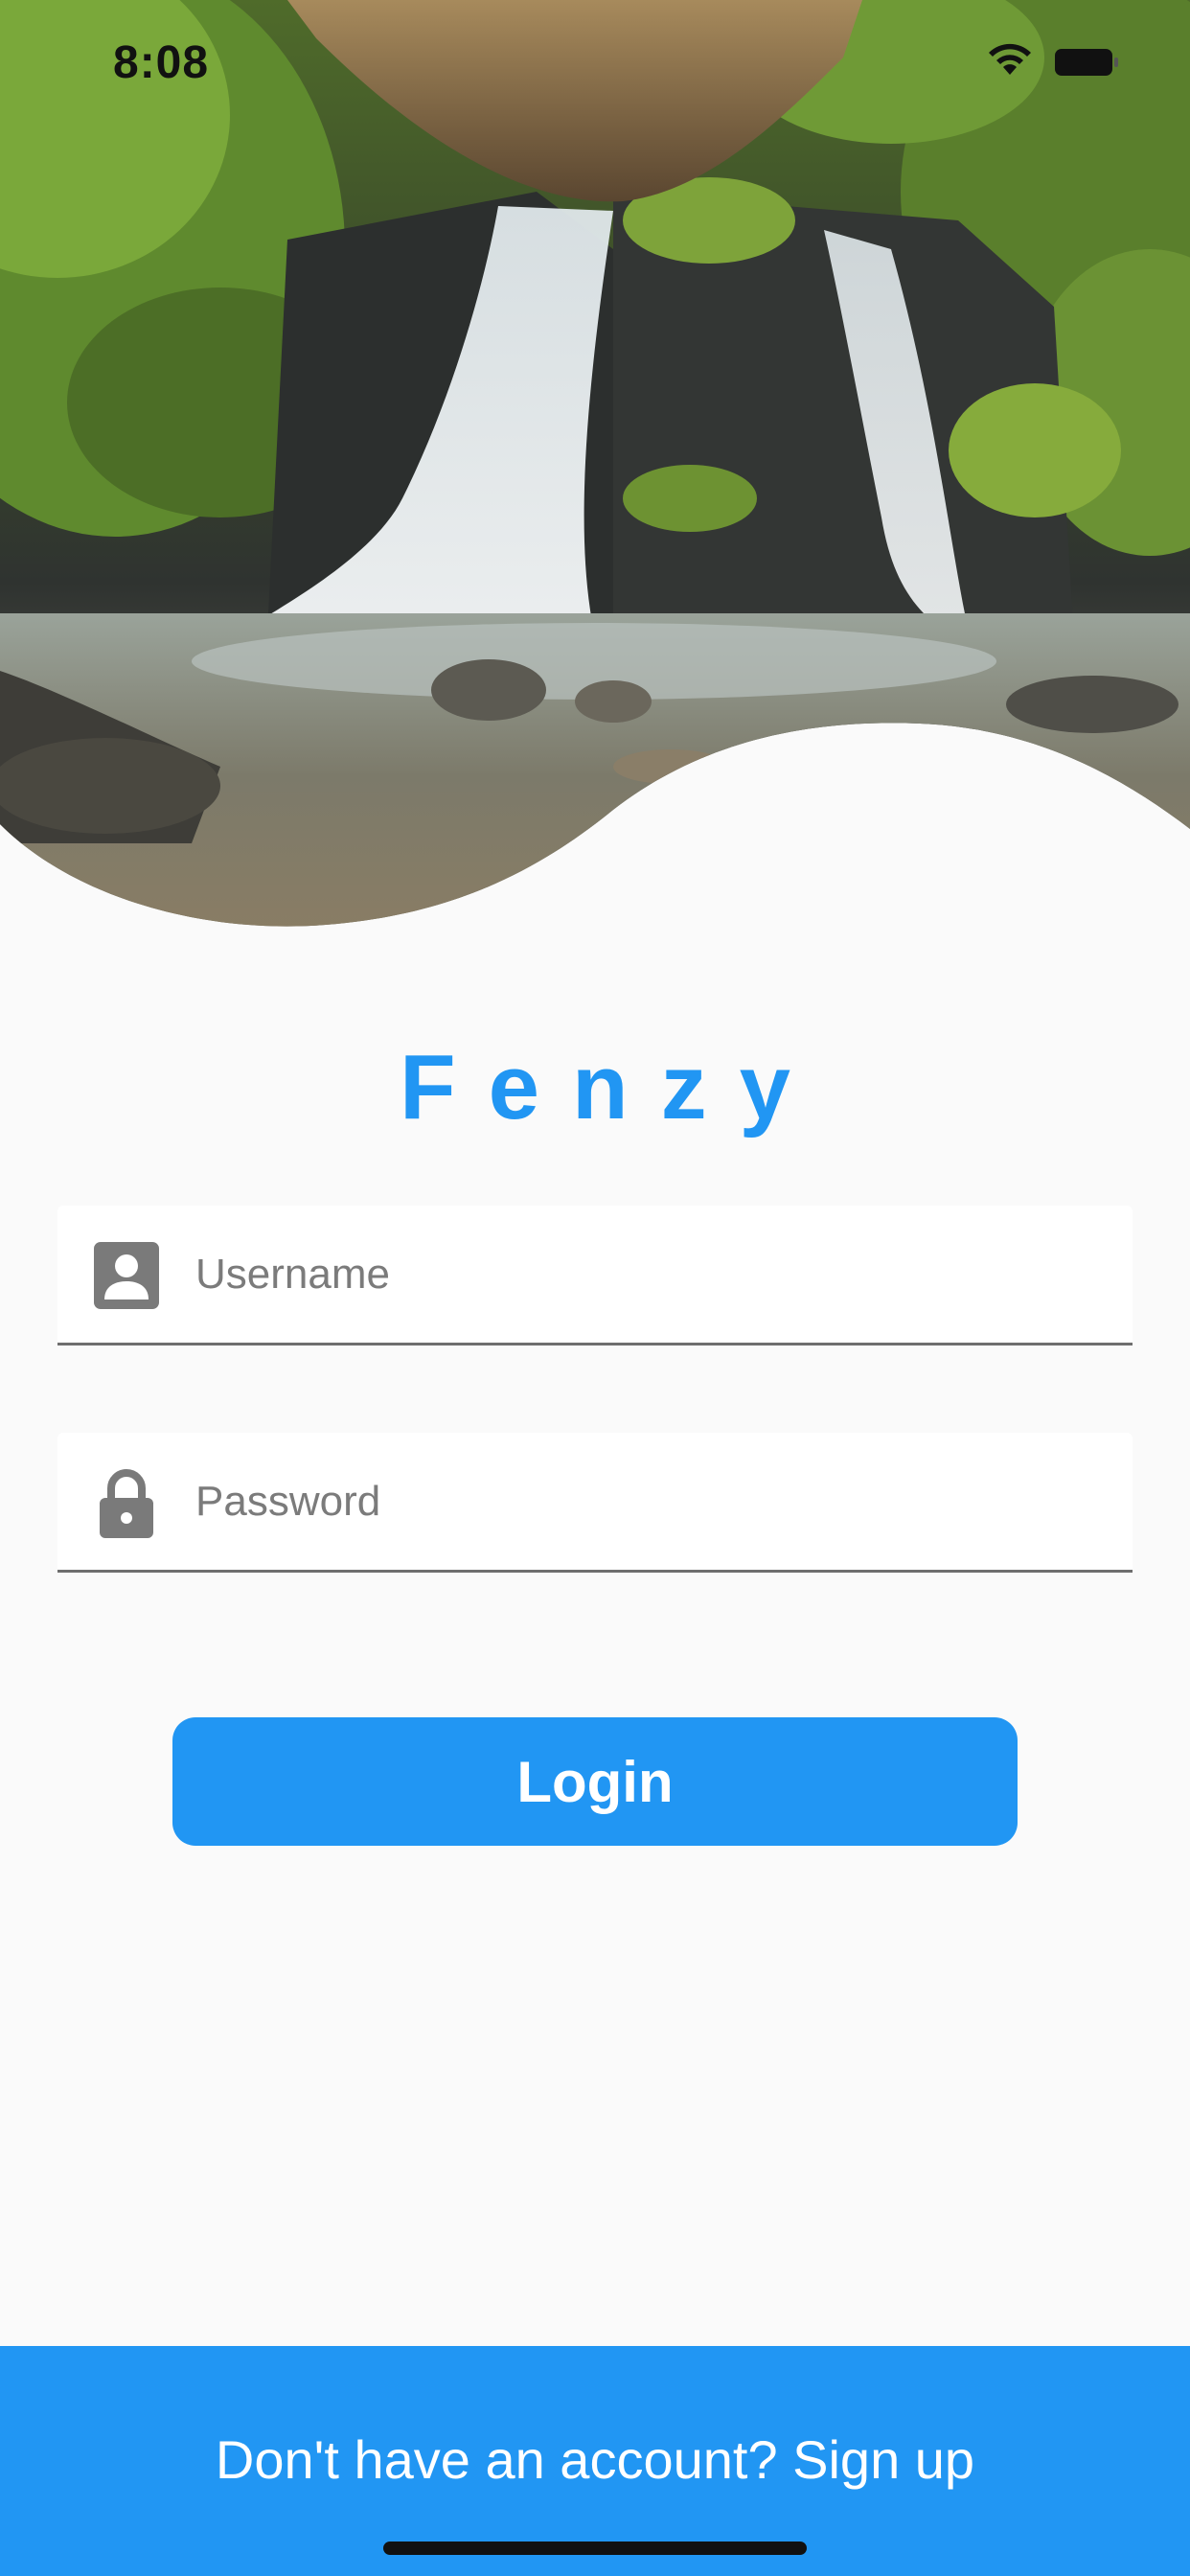 This screenshot has height=2576, width=1190. What do you see at coordinates (162, 63) in the screenshot?
I see `status-time: 8:08` at bounding box center [162, 63].